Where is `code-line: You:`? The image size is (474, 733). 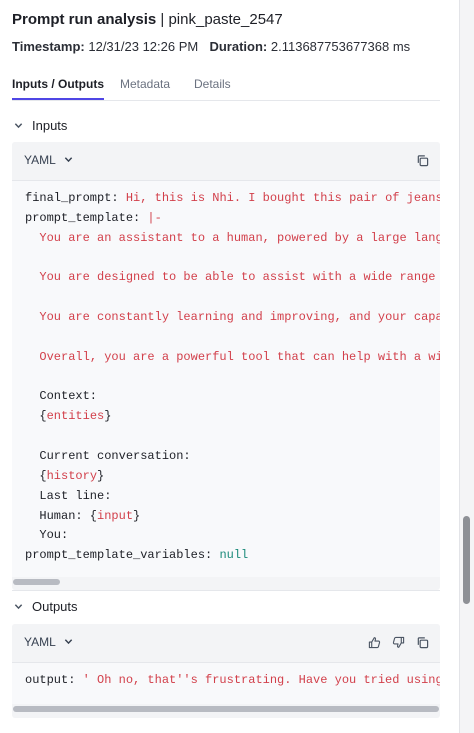
code-line: You: is located at coordinates (232, 536).